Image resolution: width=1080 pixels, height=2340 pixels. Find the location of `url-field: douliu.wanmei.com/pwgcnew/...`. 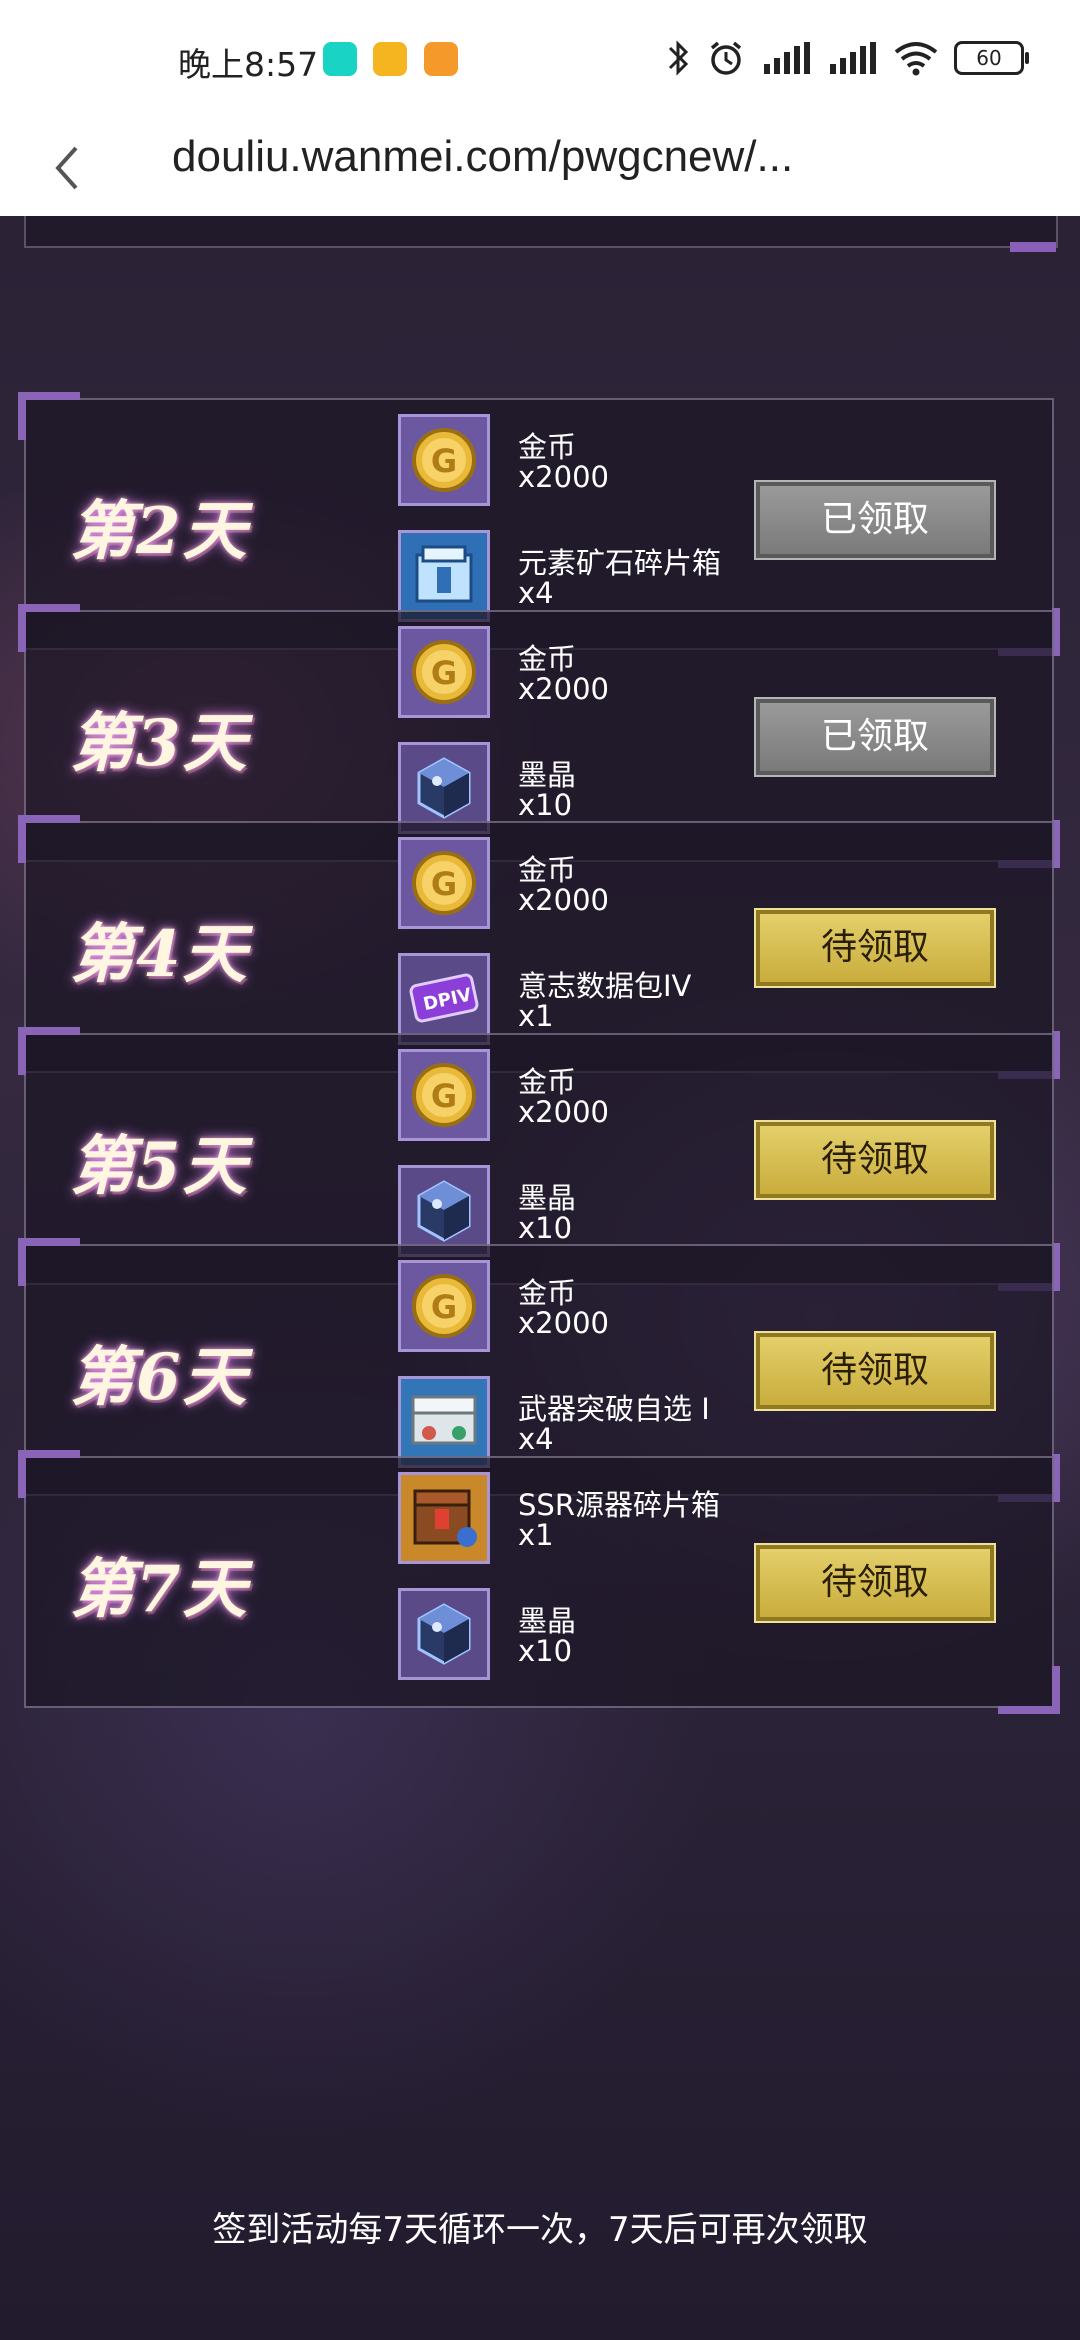

url-field: douliu.wanmei.com/pwgcnew/... is located at coordinates (482, 157).